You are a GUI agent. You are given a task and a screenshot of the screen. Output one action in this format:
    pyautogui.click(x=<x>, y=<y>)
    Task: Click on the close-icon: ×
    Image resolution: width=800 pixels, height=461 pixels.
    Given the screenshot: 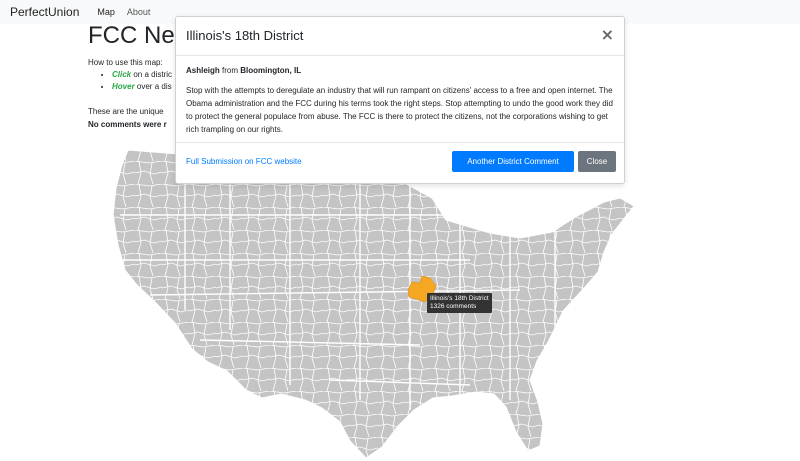 What is the action you would take?
    pyautogui.click(x=607, y=34)
    